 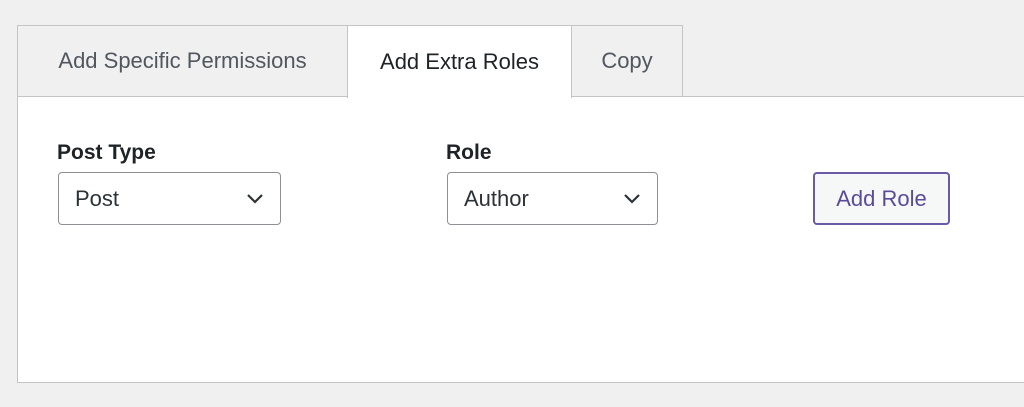 I want to click on post-type-label: Post Type, so click(x=106, y=152).